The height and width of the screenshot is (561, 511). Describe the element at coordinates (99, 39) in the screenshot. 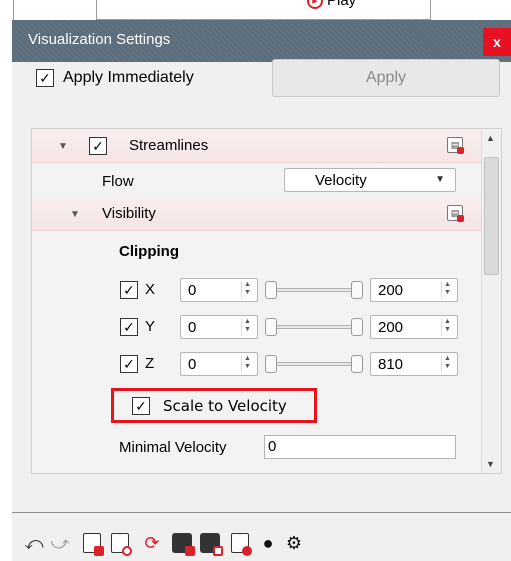

I see `dialog-title: Visualization Settings` at that location.